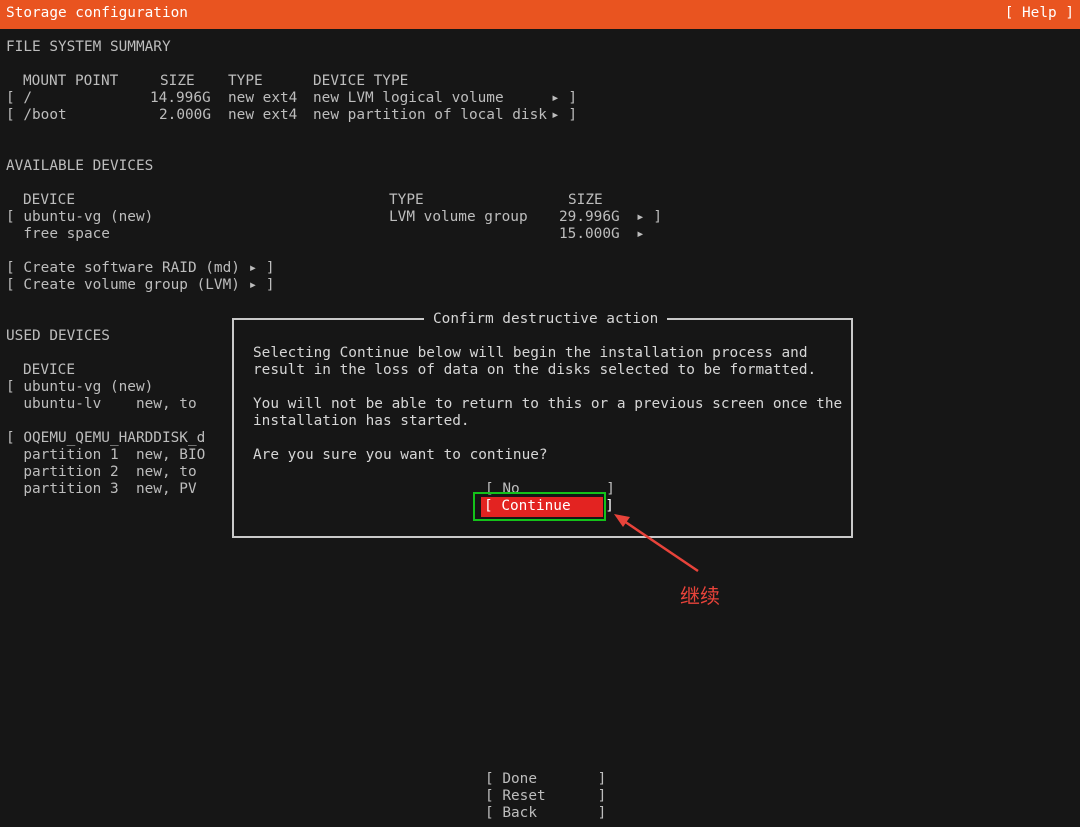  What do you see at coordinates (97, 13) in the screenshot?
I see `page-title: Storage configuration` at bounding box center [97, 13].